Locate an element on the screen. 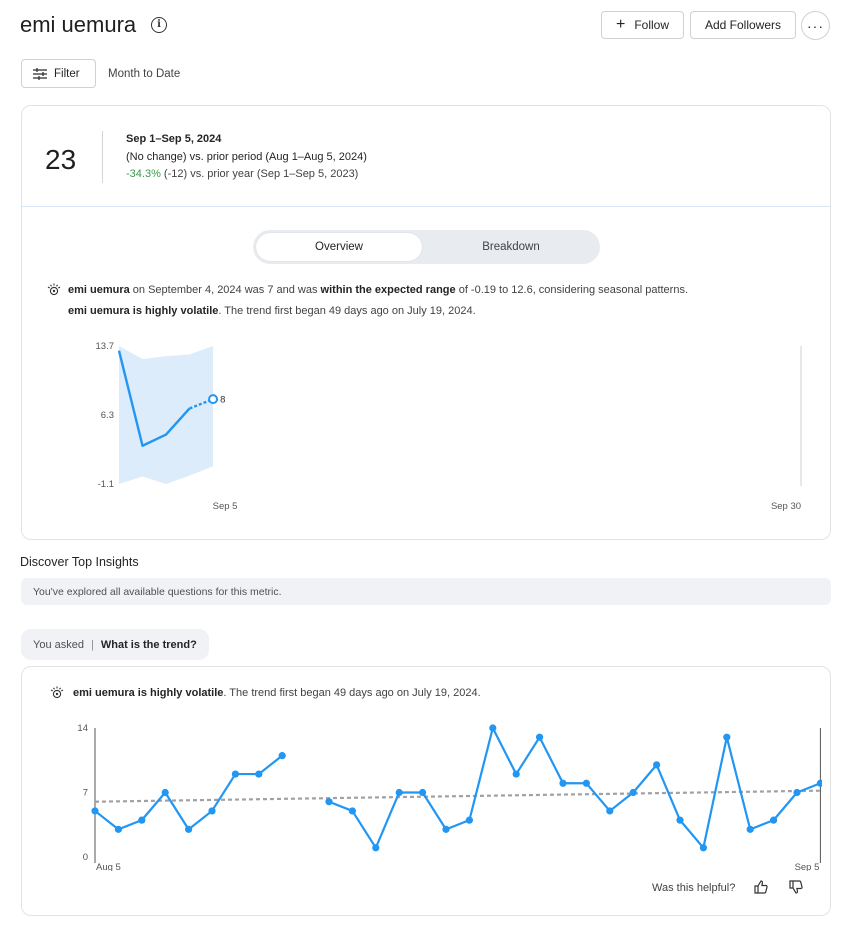 The image size is (861, 932). forecast-point is located at coordinates (213, 399).